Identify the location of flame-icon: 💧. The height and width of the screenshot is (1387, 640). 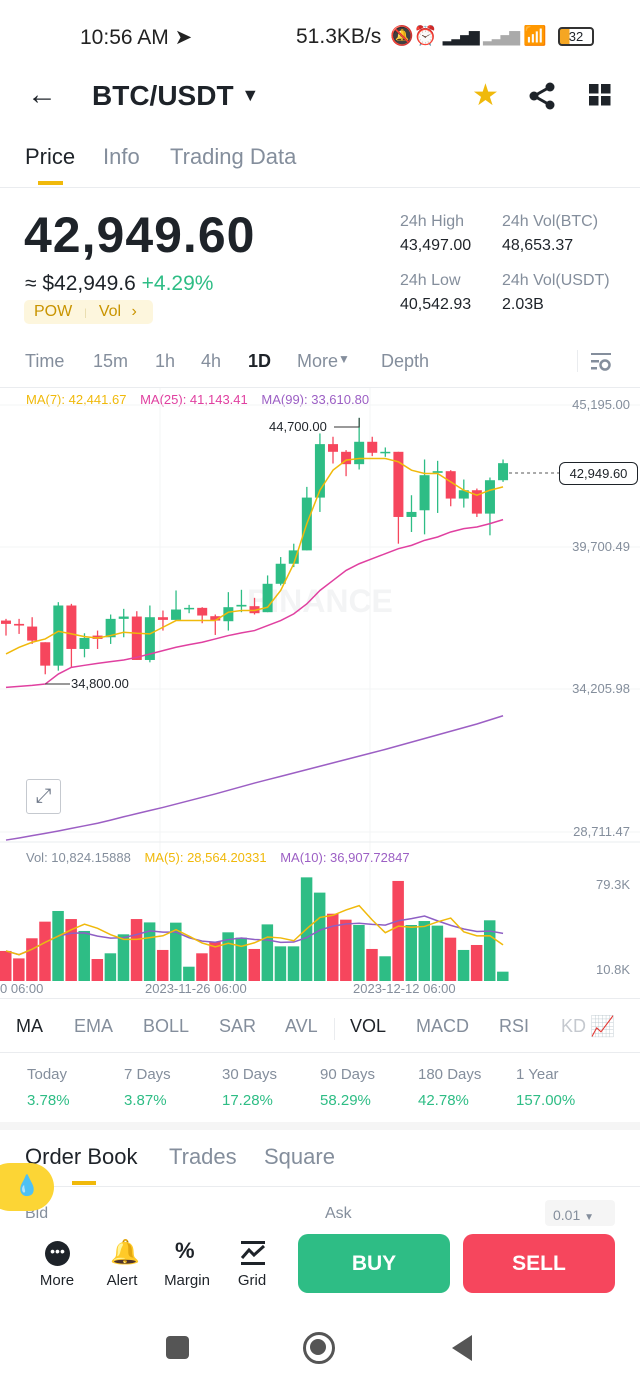
(27, 1186).